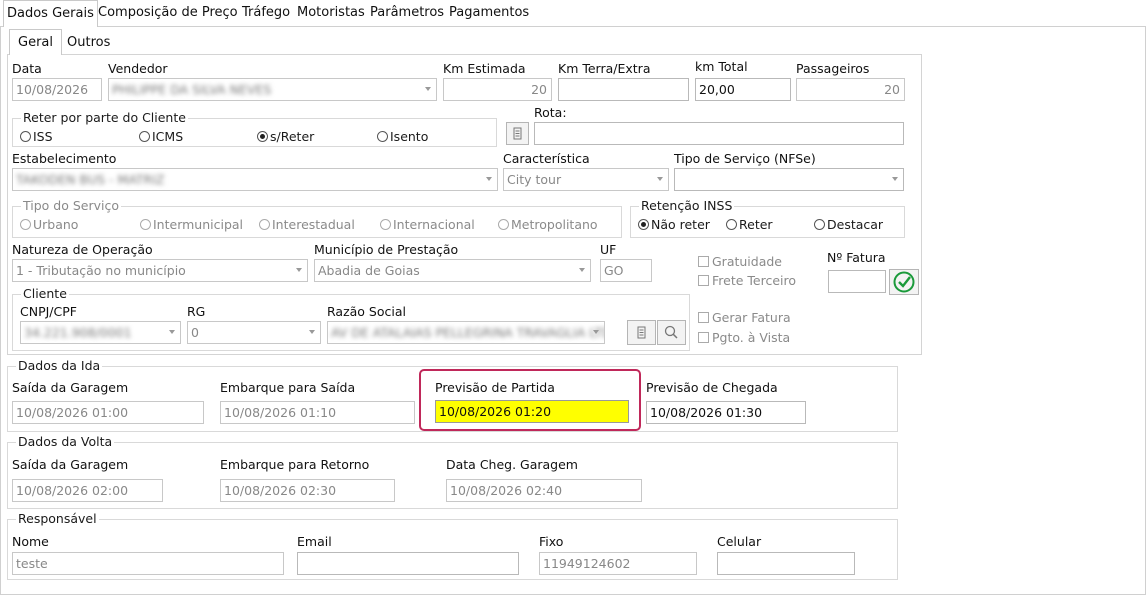  What do you see at coordinates (59, 365) in the screenshot?
I see `ida-title: Dados da Ida` at bounding box center [59, 365].